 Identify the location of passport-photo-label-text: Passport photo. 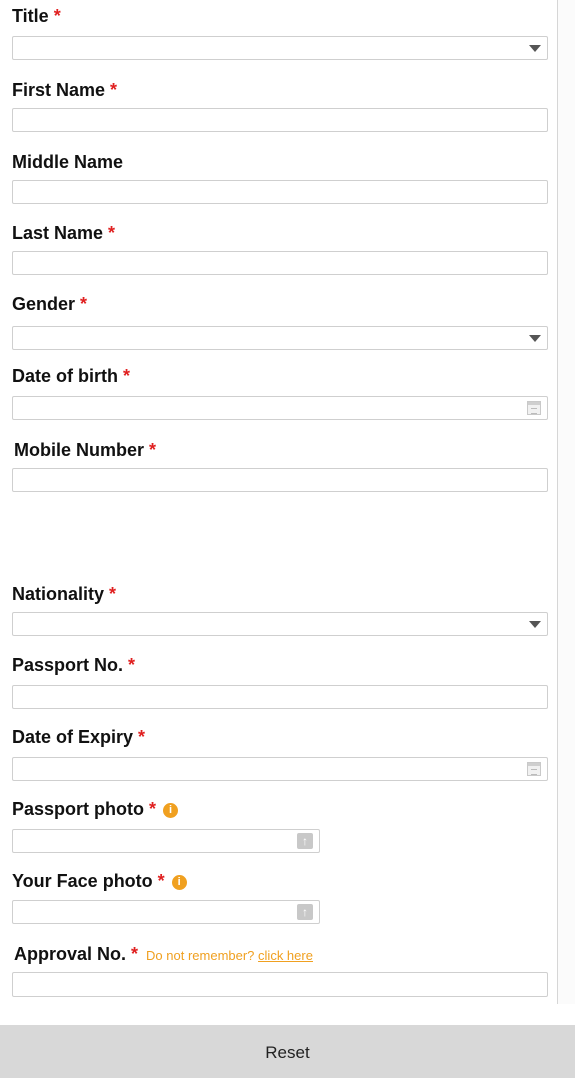
(78, 809).